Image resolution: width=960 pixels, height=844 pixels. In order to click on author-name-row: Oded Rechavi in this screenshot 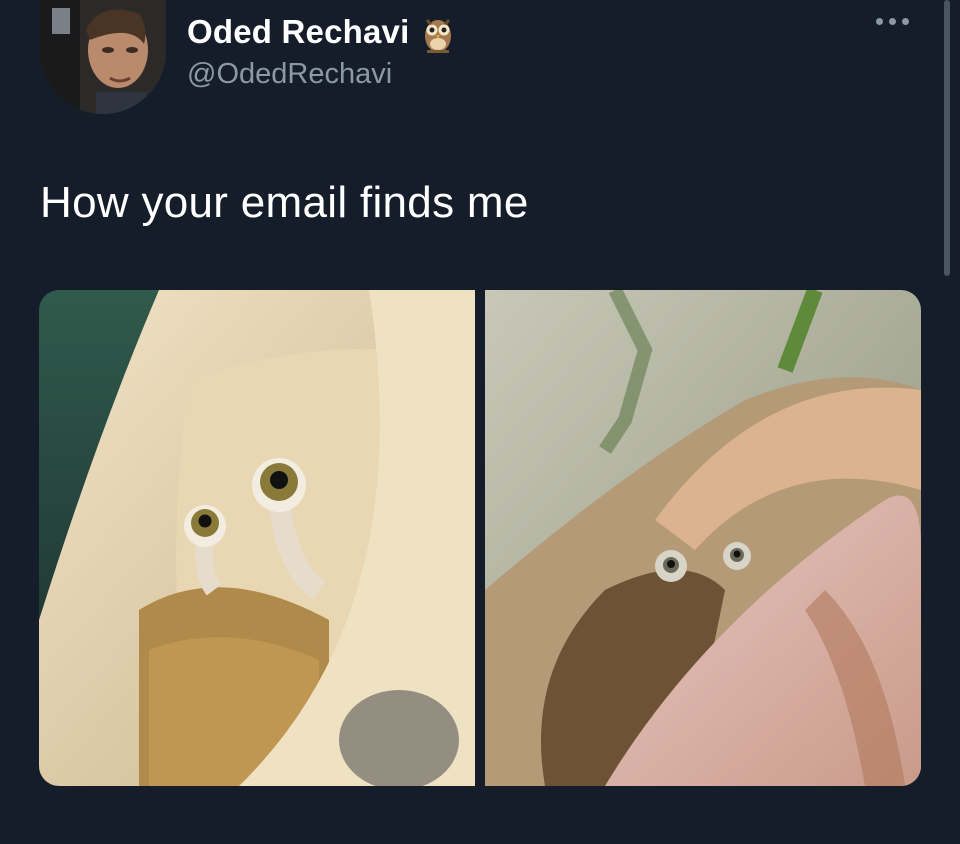, I will do `click(321, 32)`.